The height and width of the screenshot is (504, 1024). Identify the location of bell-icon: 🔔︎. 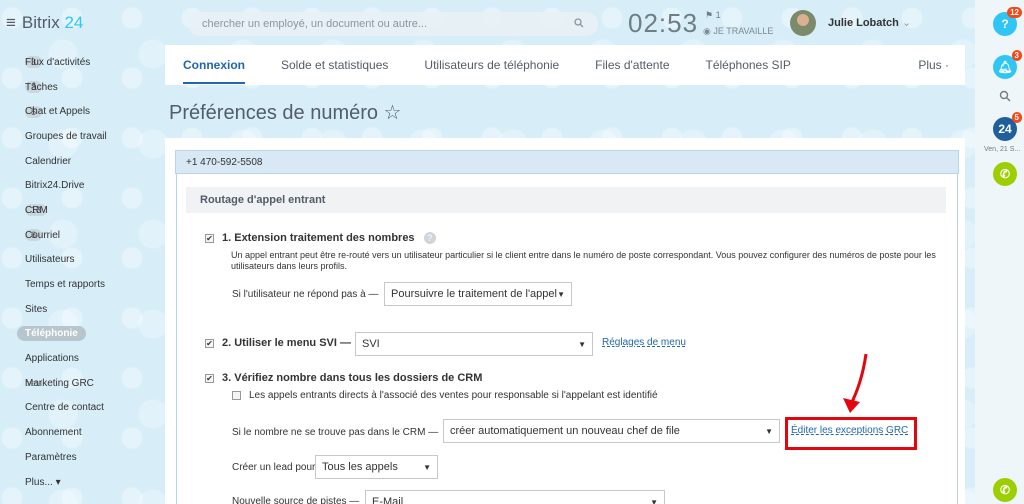
(1005, 67).